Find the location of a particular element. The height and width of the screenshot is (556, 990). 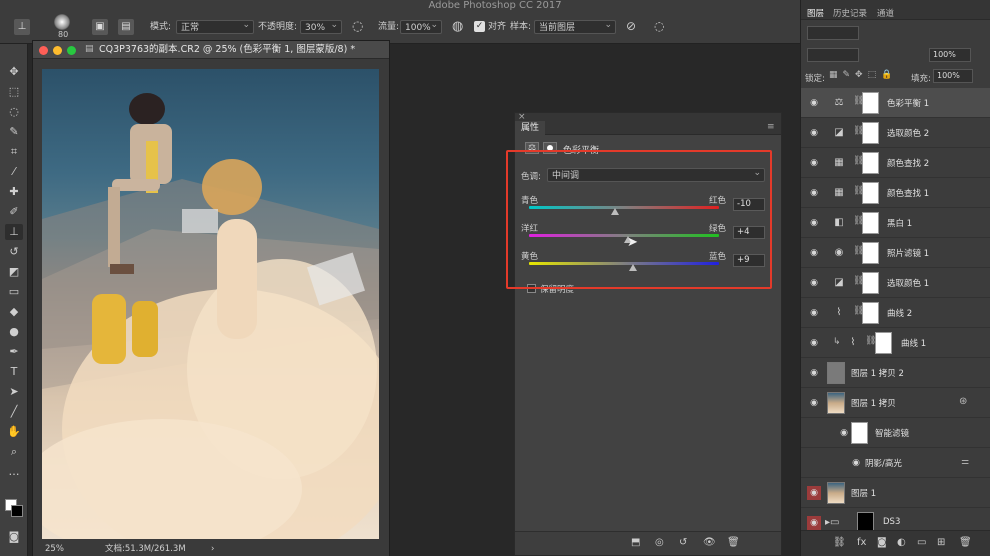

link-layers-icon: ⛓ is located at coordinates (839, 542).